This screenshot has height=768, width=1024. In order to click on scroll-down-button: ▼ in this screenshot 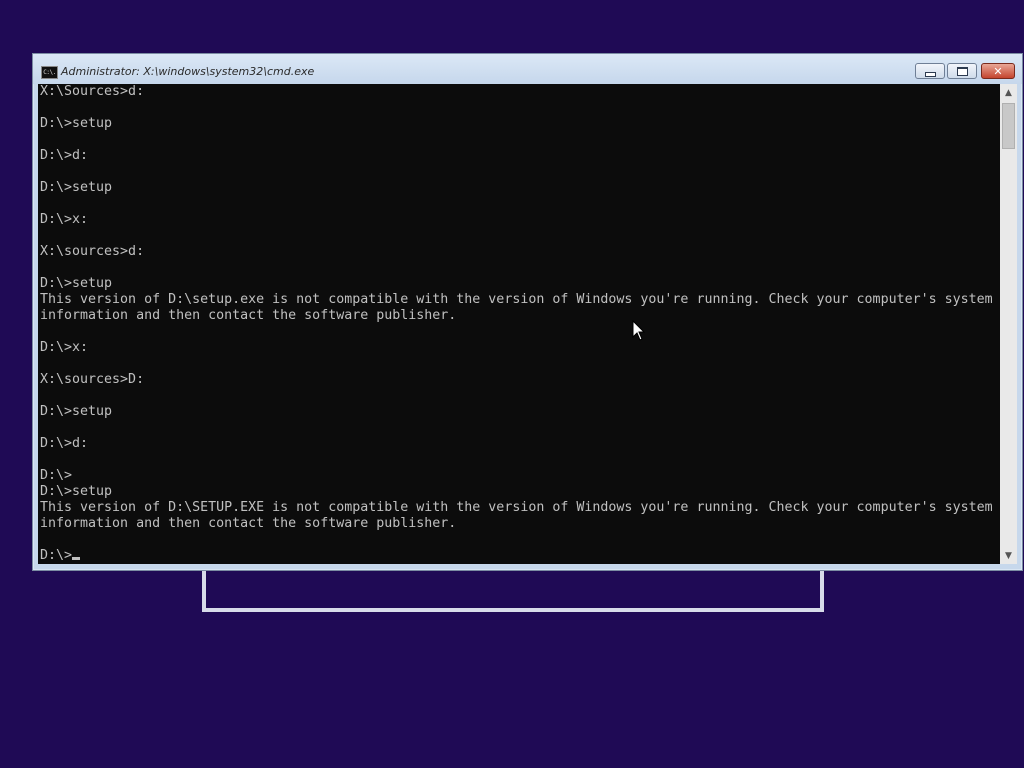, I will do `click(1008, 555)`.